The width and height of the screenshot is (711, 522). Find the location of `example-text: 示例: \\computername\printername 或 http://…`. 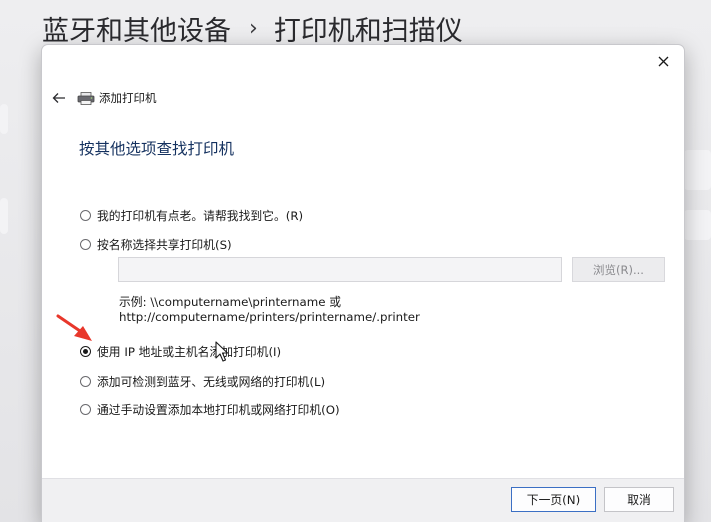

example-text: 示例: \\computername\printername 或 http://… is located at coordinates (269, 310).